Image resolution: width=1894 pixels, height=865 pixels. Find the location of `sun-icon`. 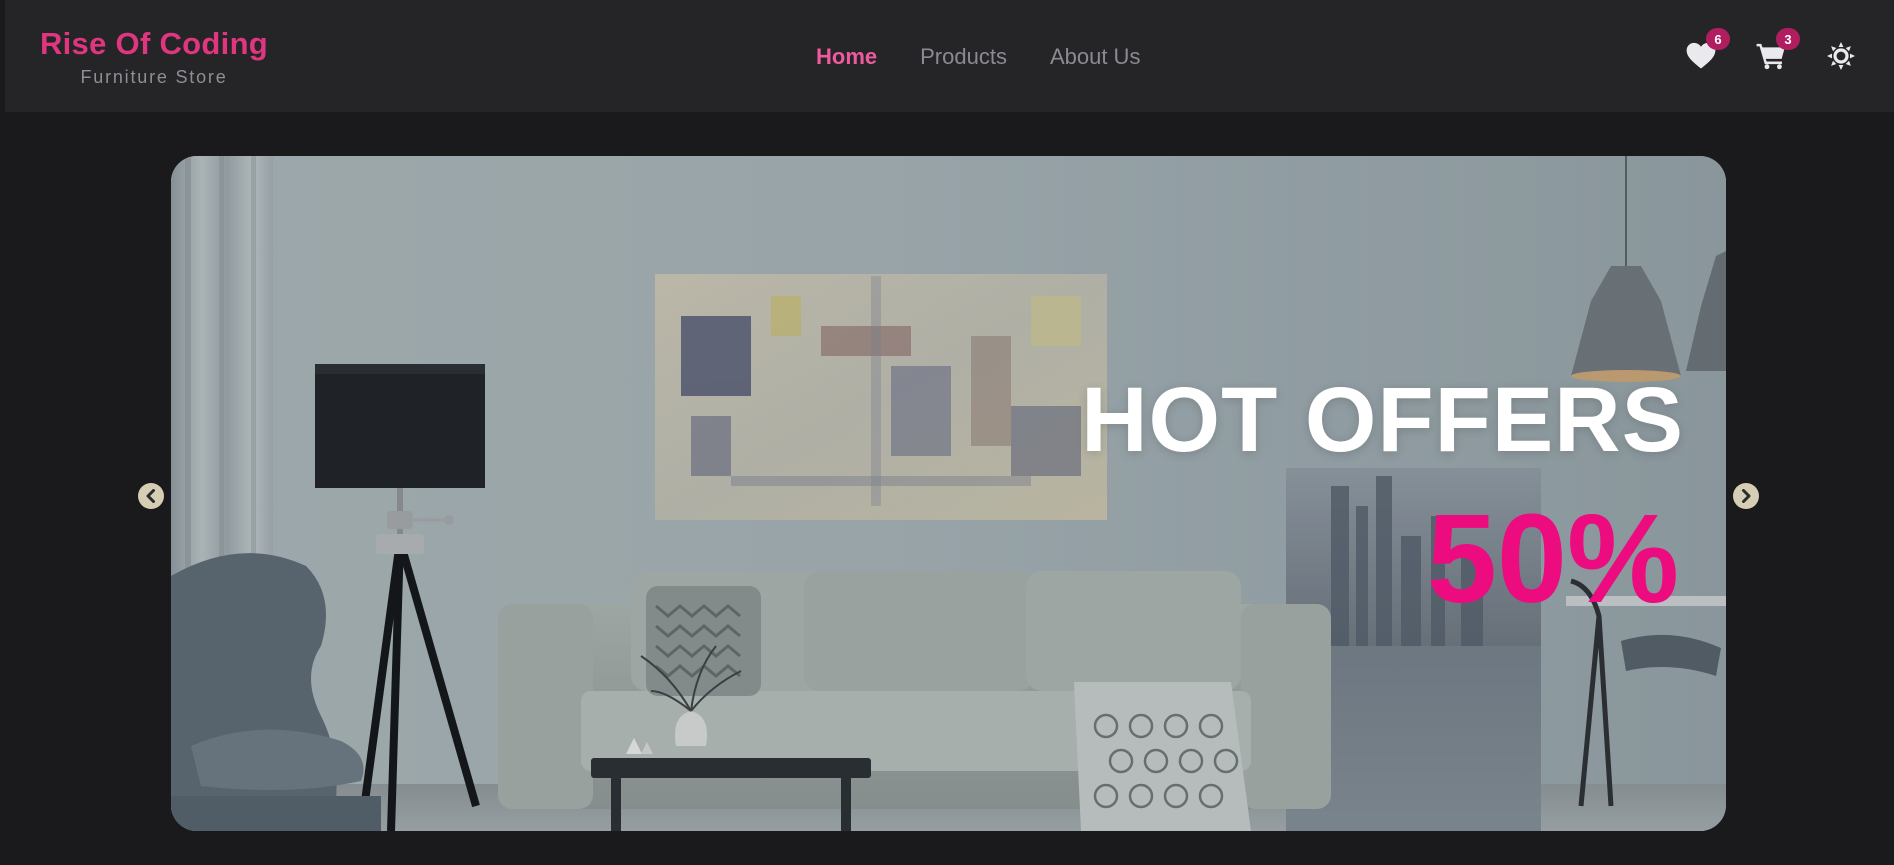

sun-icon is located at coordinates (1841, 56).